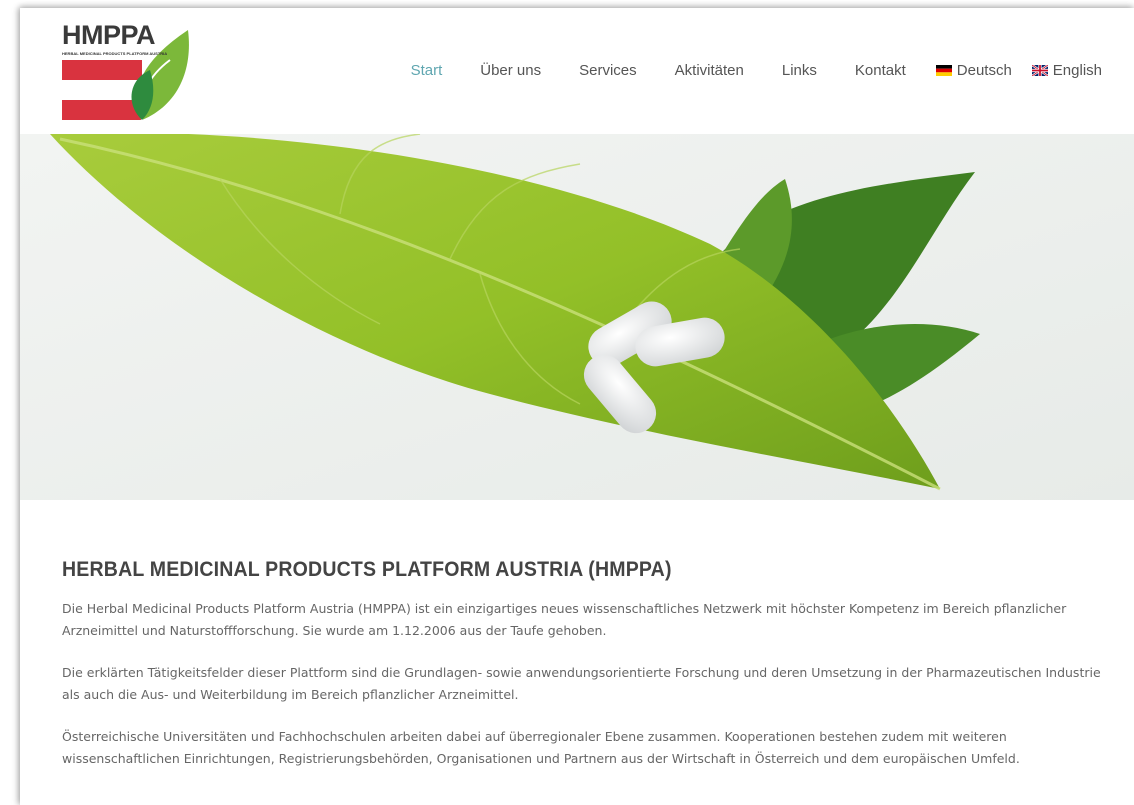 Image resolution: width=1134 pixels, height=805 pixels. I want to click on lang-deutsch-label: Deutsch, so click(984, 70).